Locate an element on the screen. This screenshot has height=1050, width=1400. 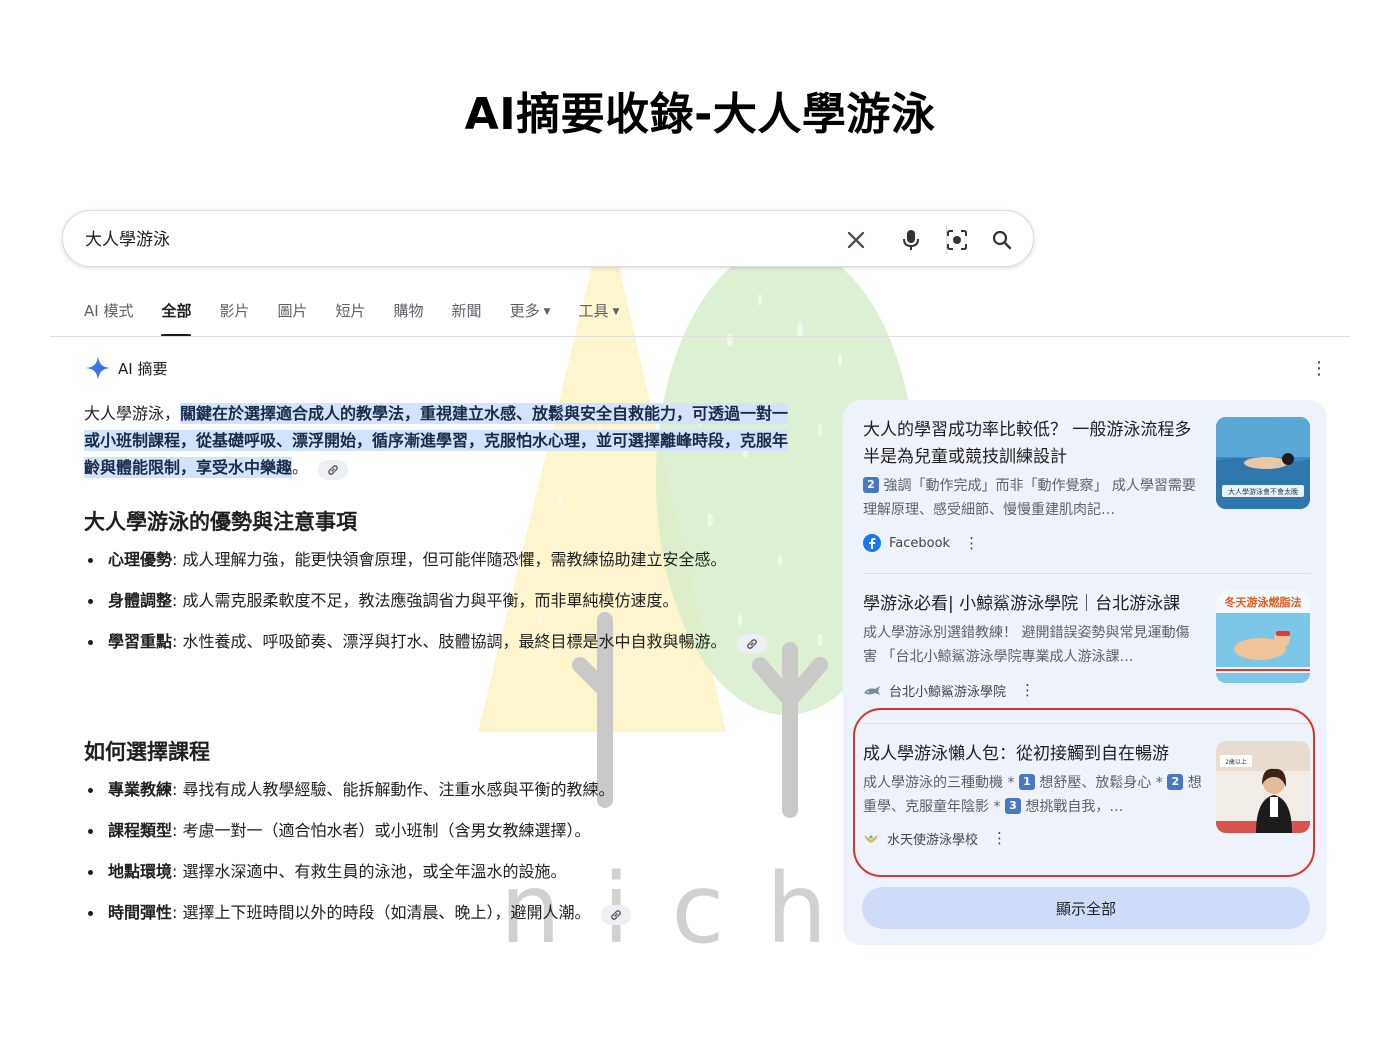
whale-shark-logo-icon is located at coordinates (872, 690).